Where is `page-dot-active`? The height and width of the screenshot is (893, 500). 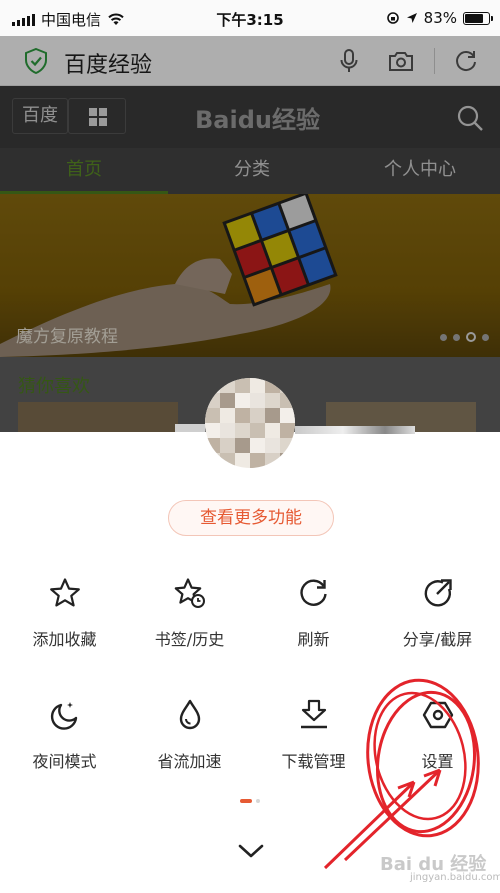 page-dot-active is located at coordinates (246, 801).